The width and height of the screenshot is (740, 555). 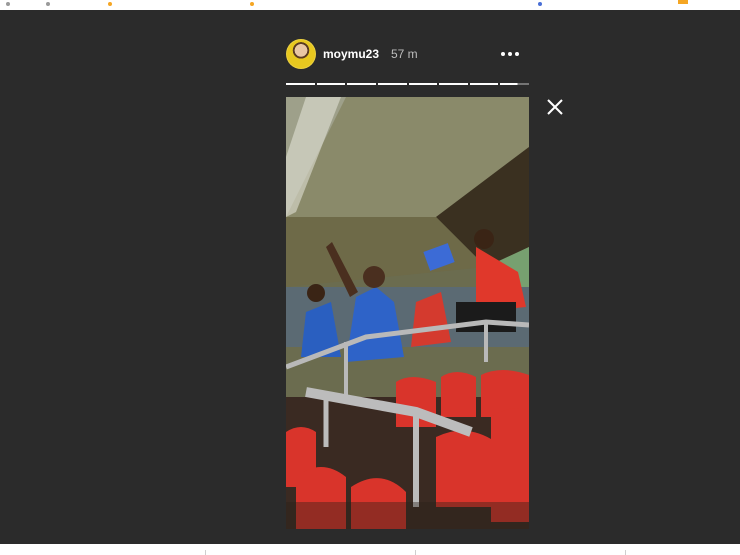 I want to click on story-progress-bar, so click(x=407, y=84).